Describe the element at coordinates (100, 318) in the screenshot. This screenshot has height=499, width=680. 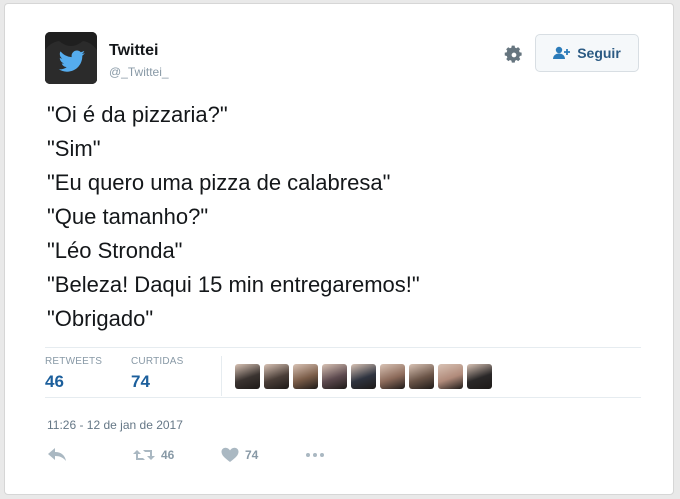
I see `tweet-line: "Obrigado"` at that location.